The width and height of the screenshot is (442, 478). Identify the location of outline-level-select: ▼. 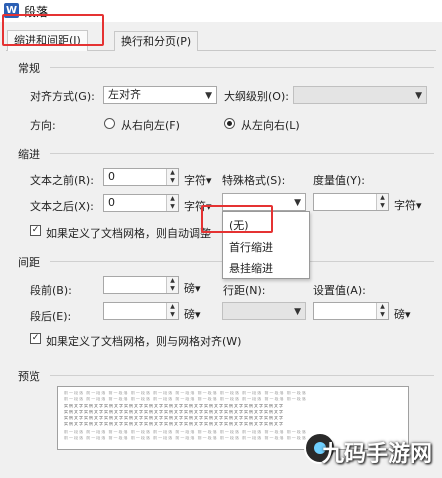
(360, 95).